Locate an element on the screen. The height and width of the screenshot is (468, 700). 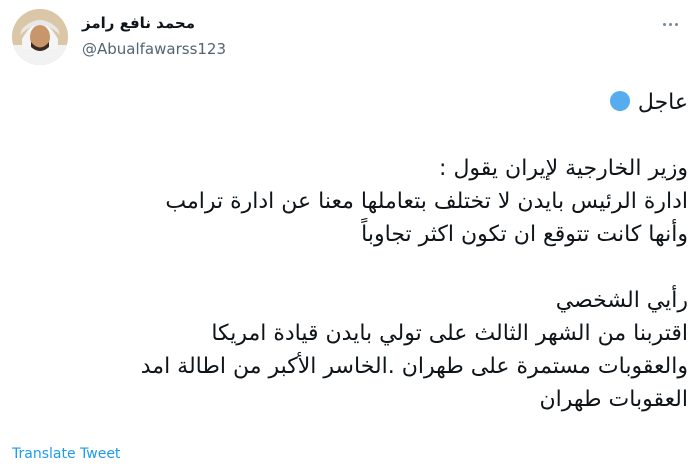
avatar-photo is located at coordinates (40, 37).